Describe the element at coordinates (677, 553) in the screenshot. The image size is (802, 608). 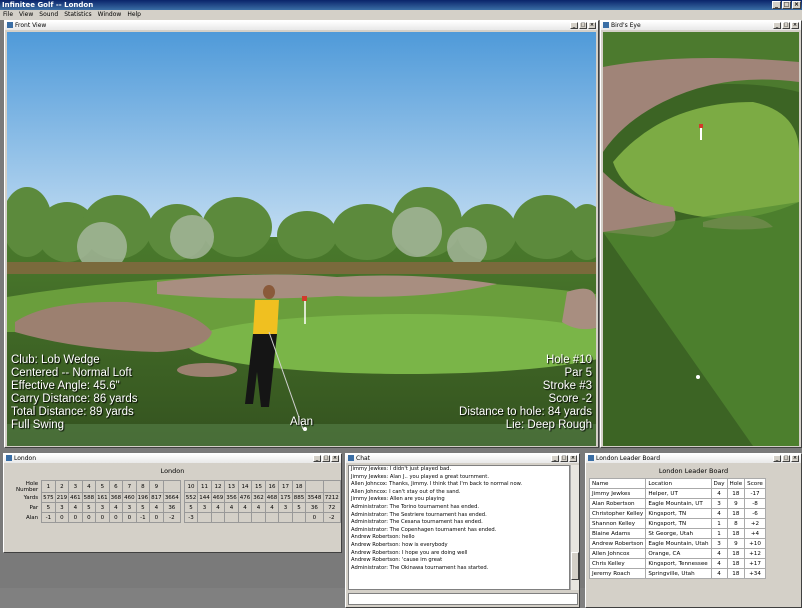
I see `leaderboard-row: Allen Johncox Orange, CA 4 18 +12` at that location.